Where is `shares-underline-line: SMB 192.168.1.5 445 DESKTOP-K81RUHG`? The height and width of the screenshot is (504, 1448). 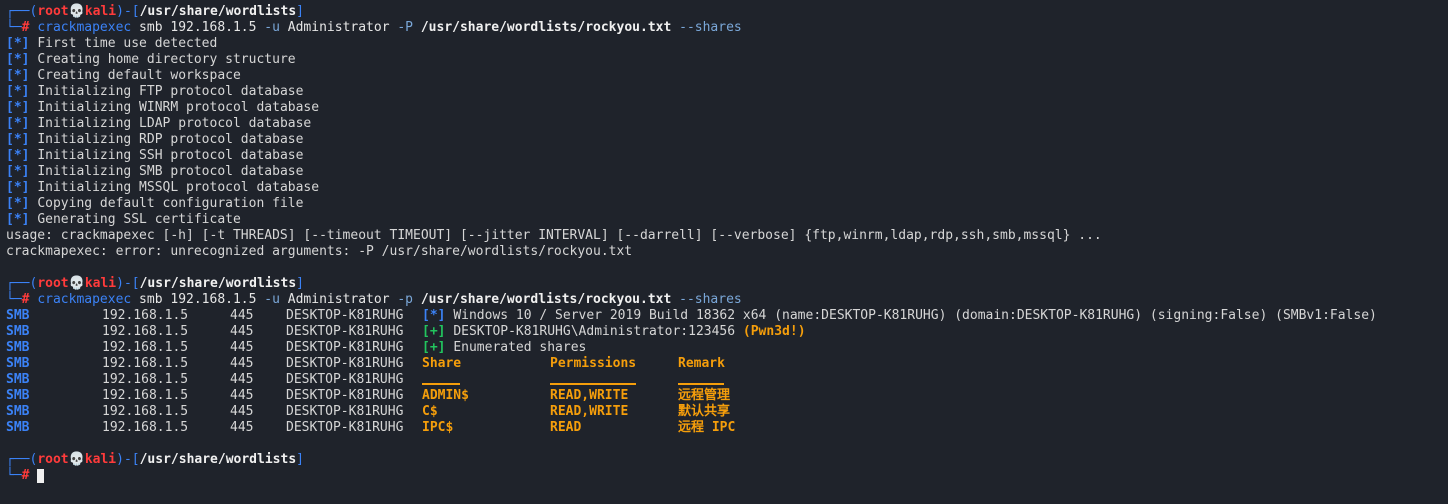 shares-underline-line: SMB 192.168.1.5 445 DESKTOP-K81RUHG is located at coordinates (724, 380).